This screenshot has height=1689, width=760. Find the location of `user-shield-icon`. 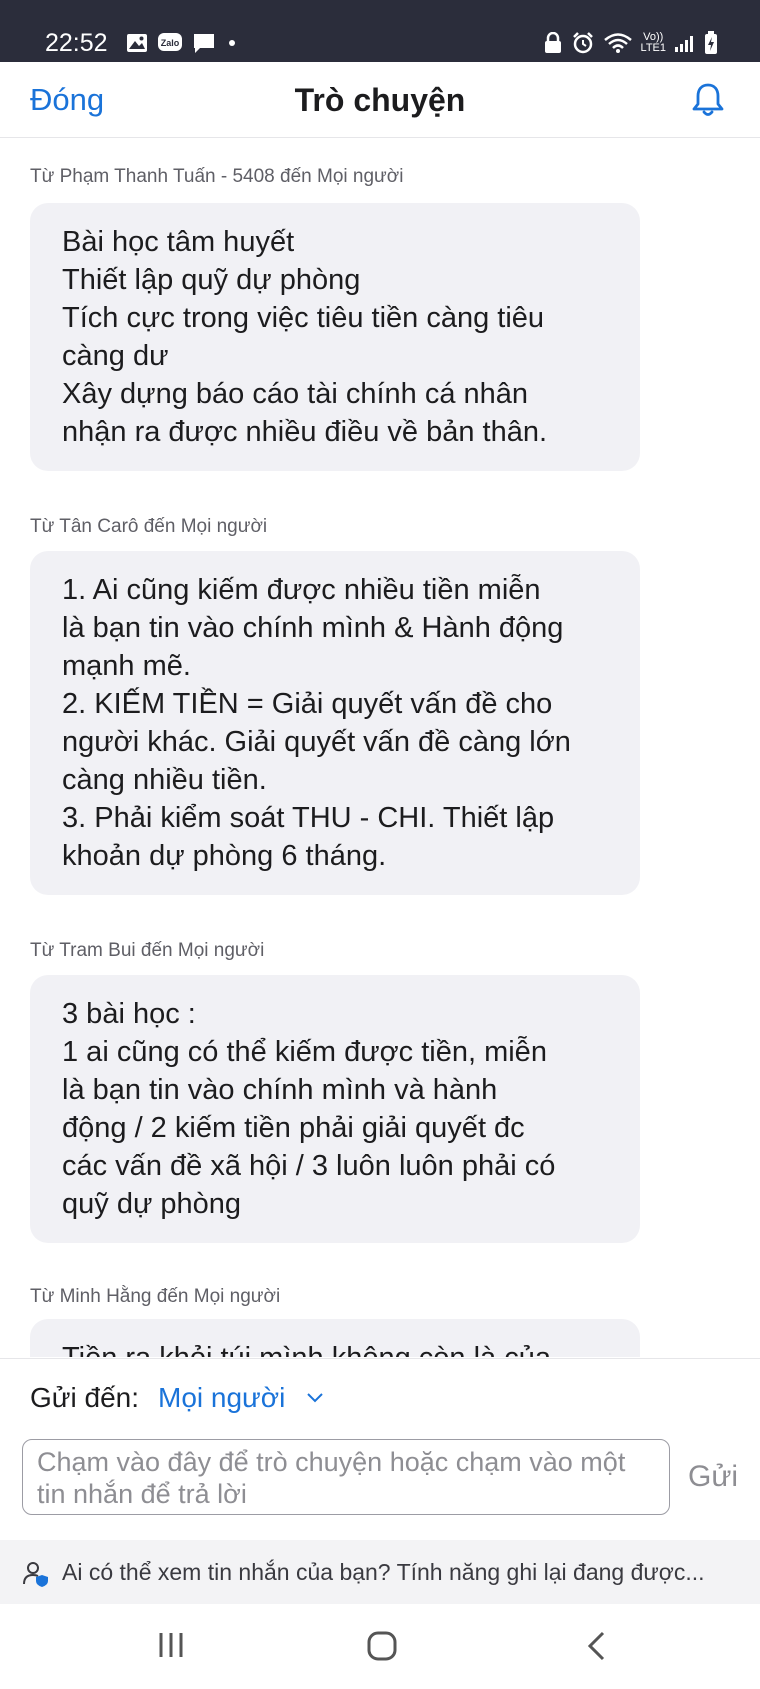

user-shield-icon is located at coordinates (35, 1574).